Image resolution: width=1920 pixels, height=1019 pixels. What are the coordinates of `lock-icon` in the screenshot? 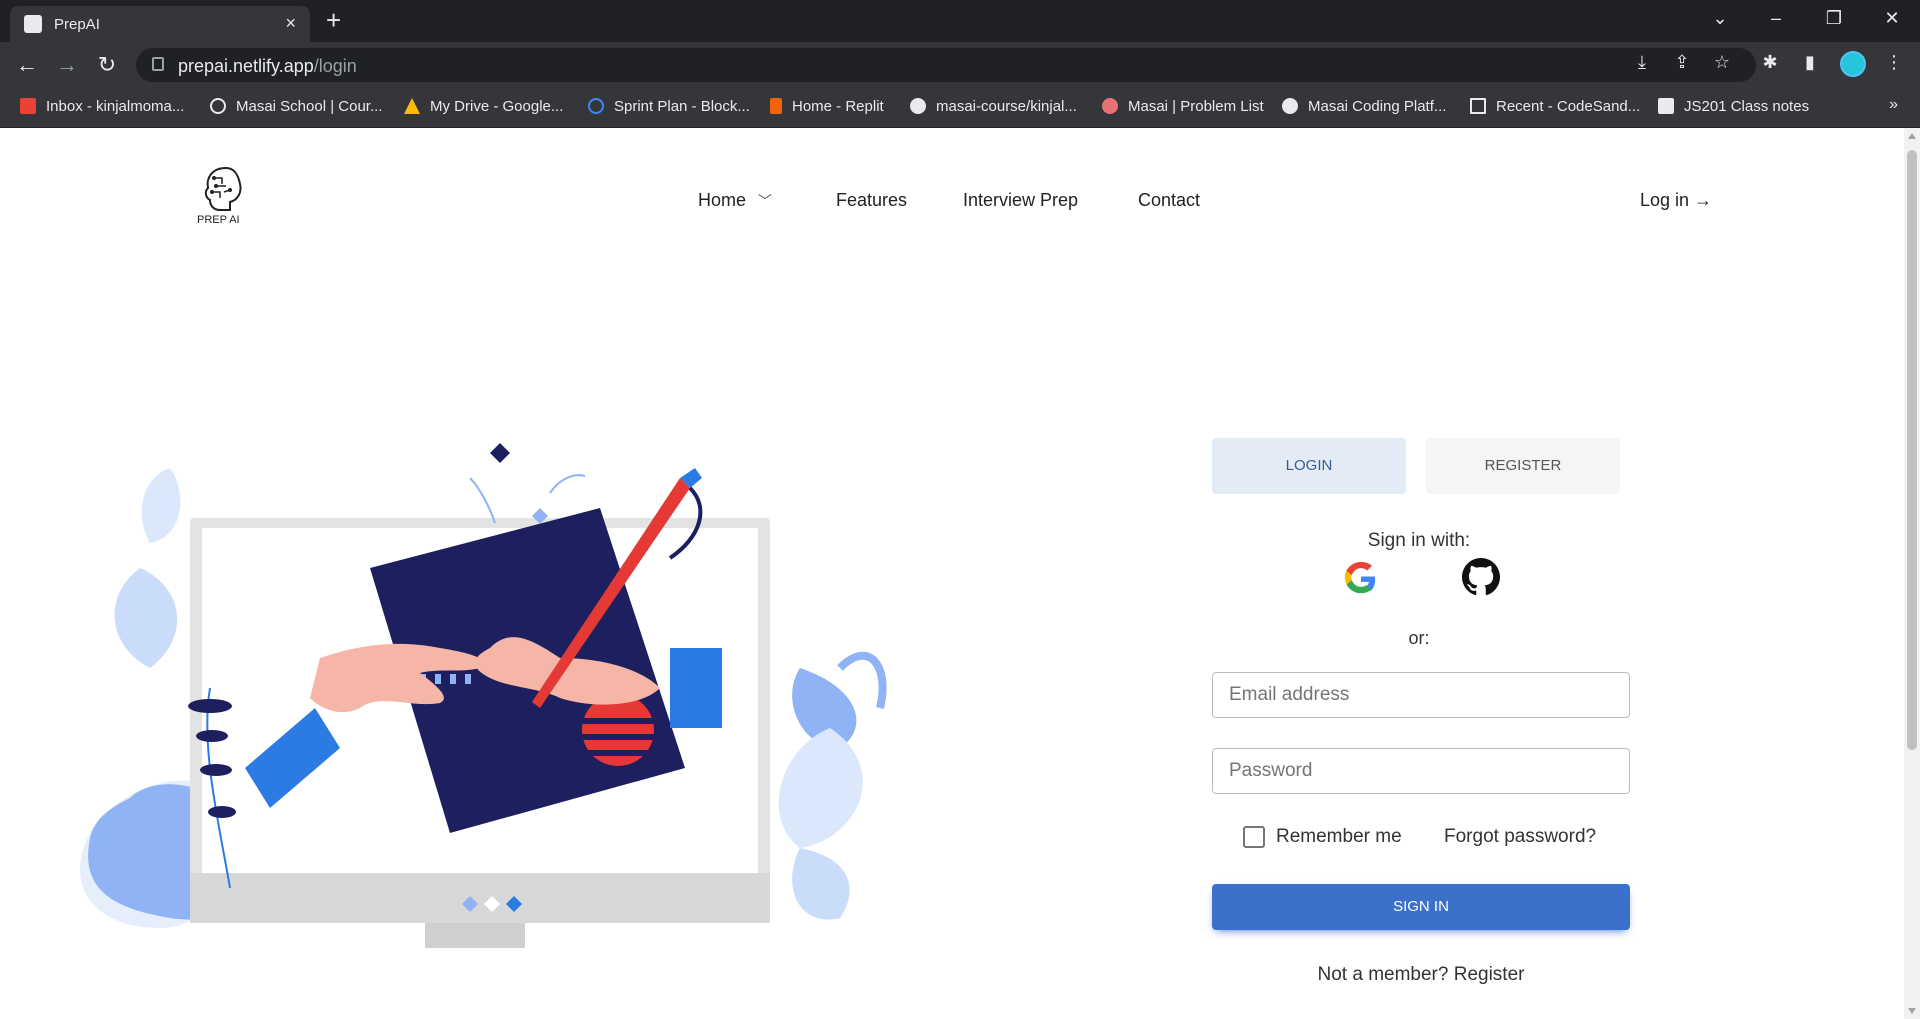 It's located at (158, 64).